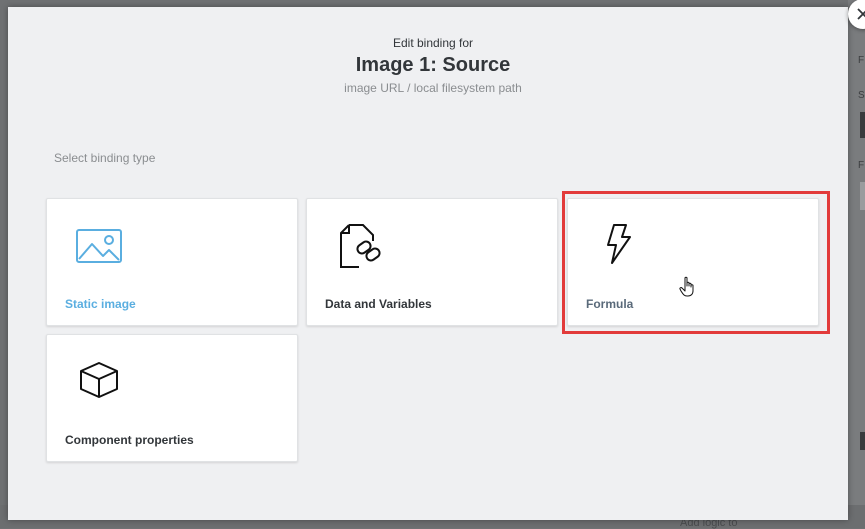  I want to click on lightning-icon, so click(619, 244).